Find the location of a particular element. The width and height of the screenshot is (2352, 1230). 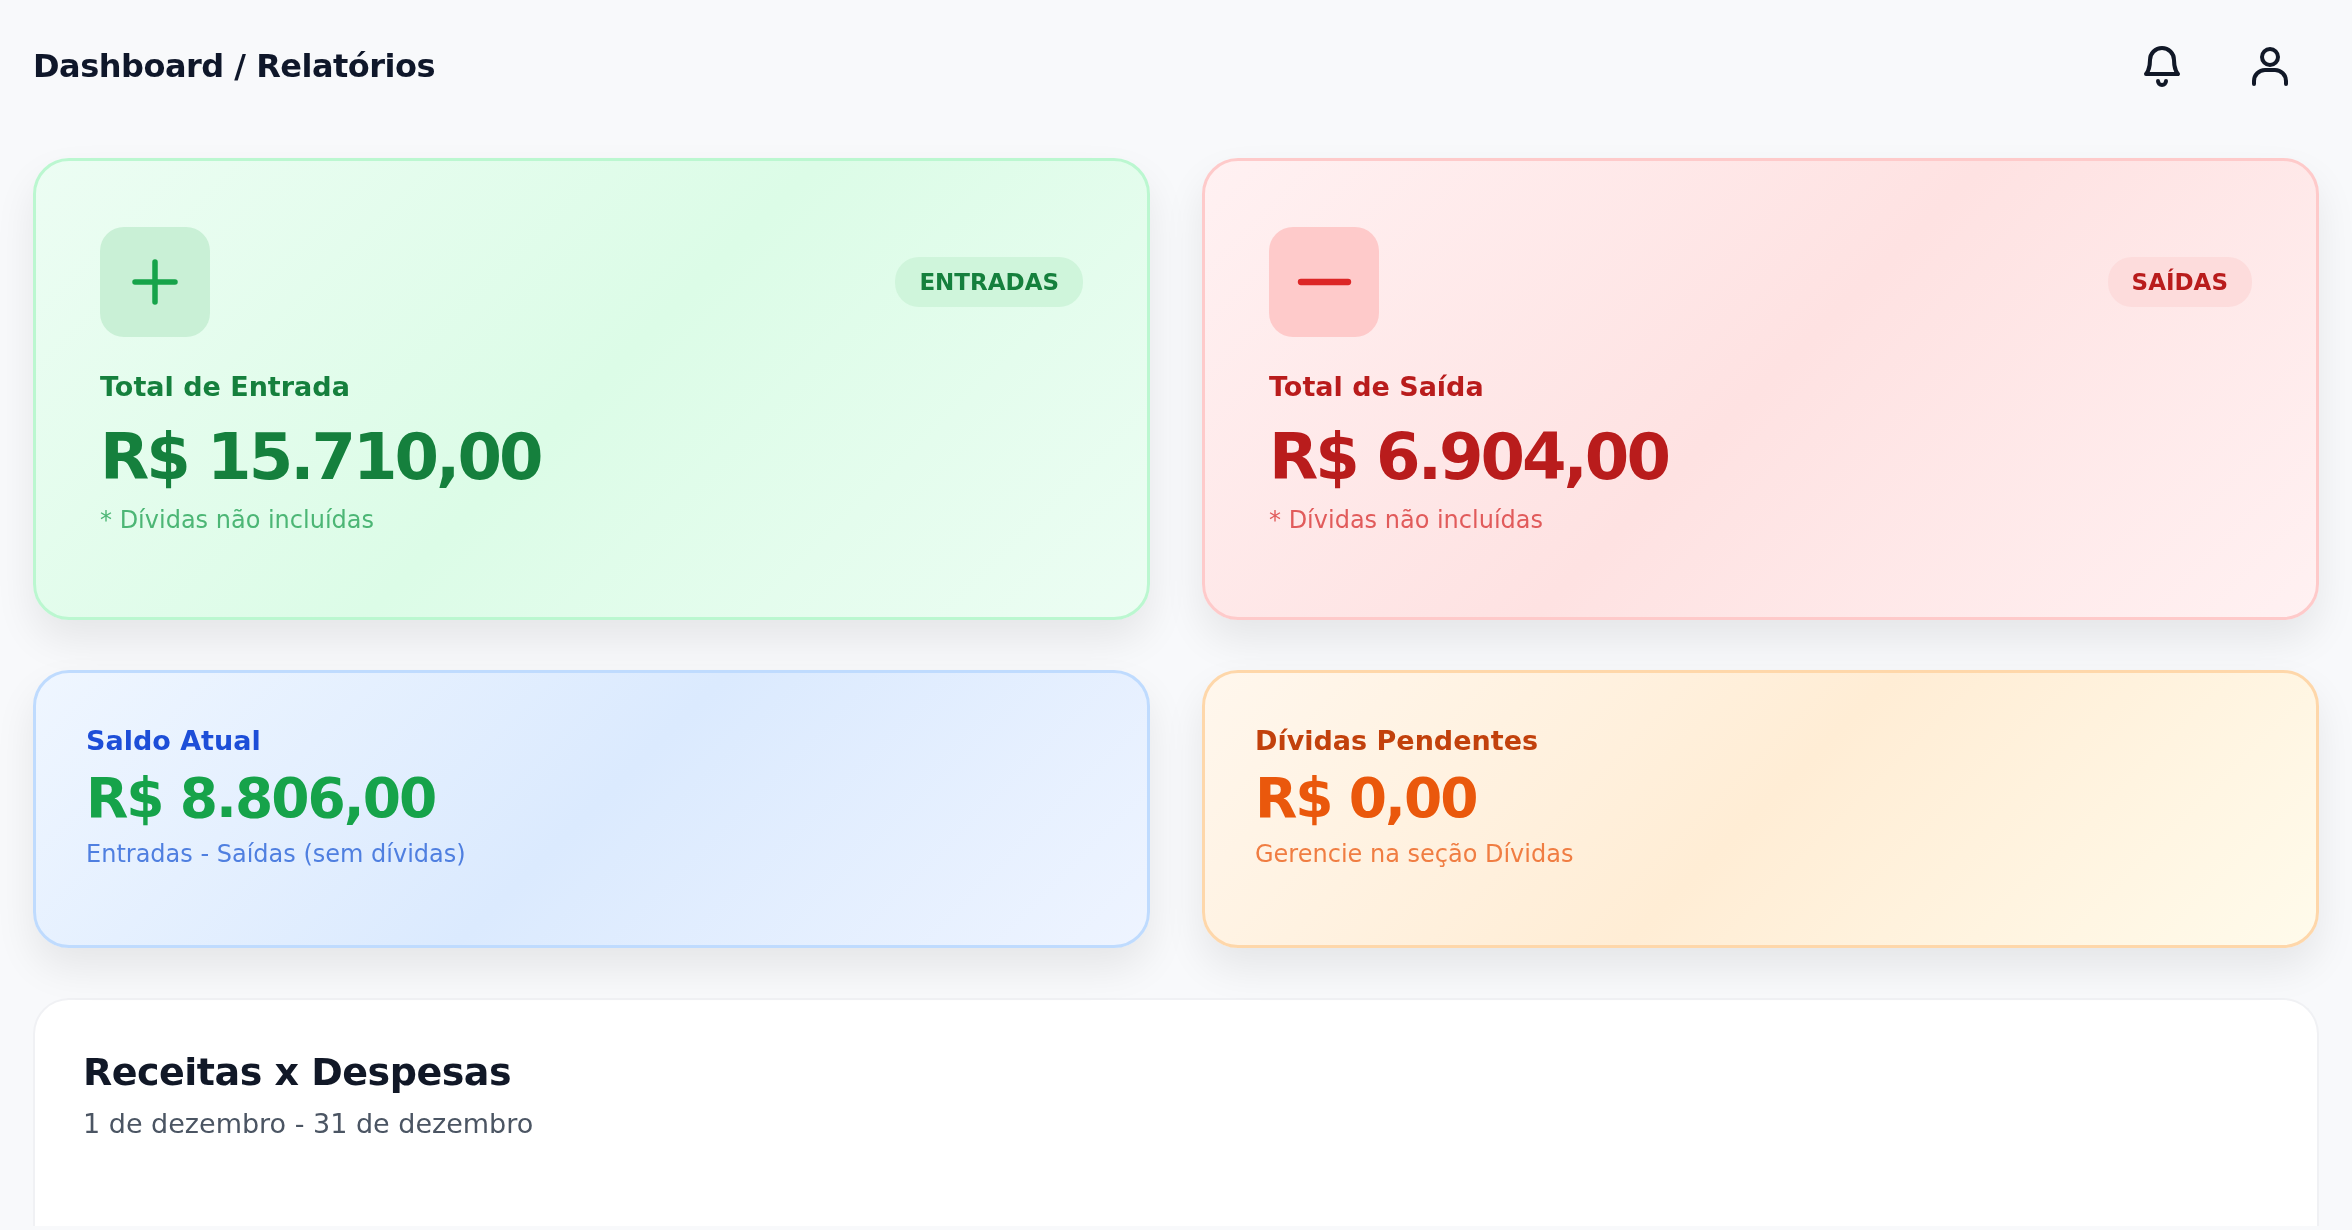

category-badge: SAÍDAS is located at coordinates (2179, 282).